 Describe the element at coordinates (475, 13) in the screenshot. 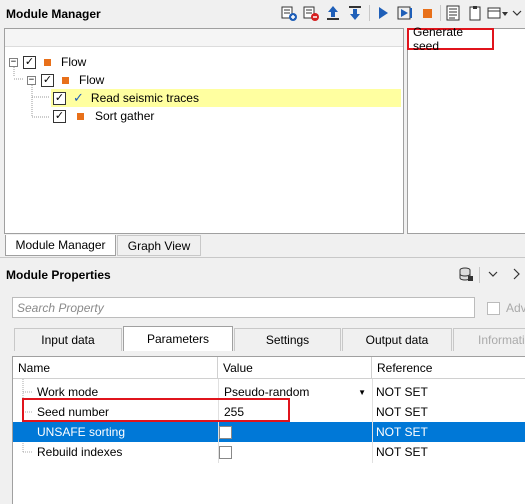

I see `clipboard-icon` at that location.